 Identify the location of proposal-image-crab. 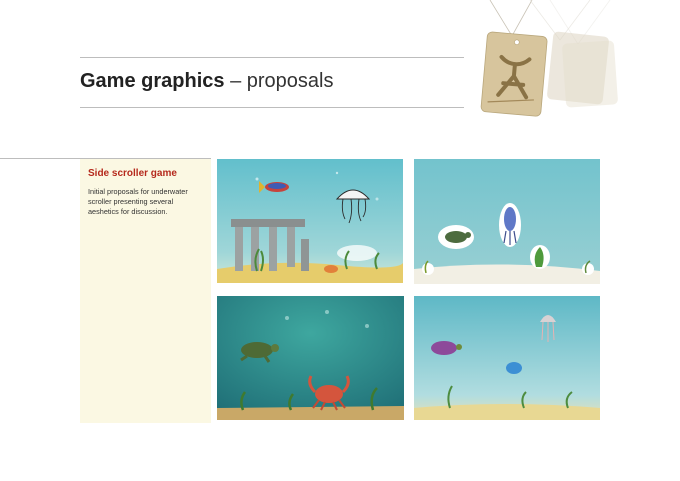
(310, 358).